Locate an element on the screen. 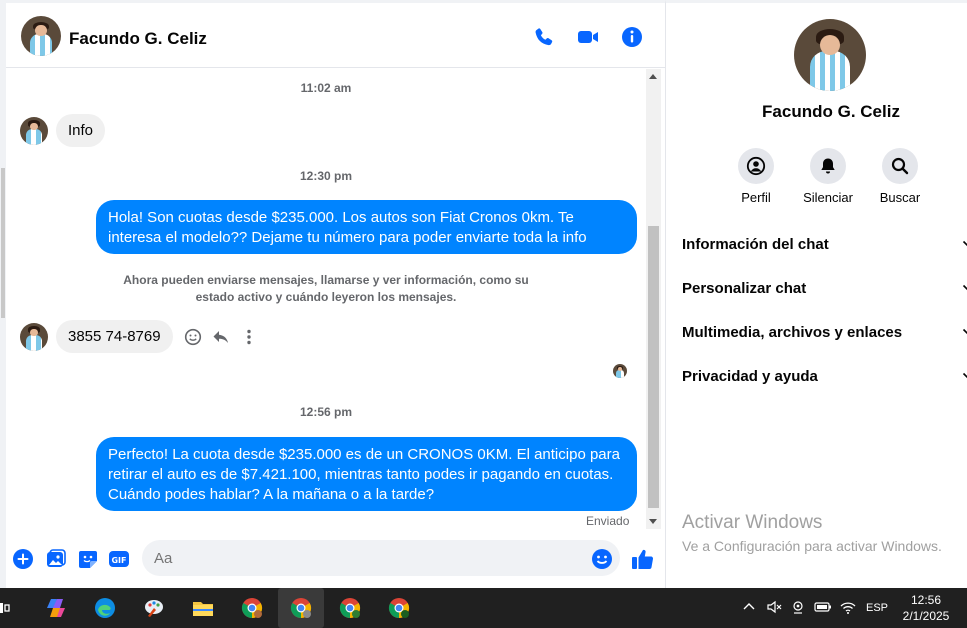 The width and height of the screenshot is (967, 628). sticker-icon is located at coordinates (88, 559).